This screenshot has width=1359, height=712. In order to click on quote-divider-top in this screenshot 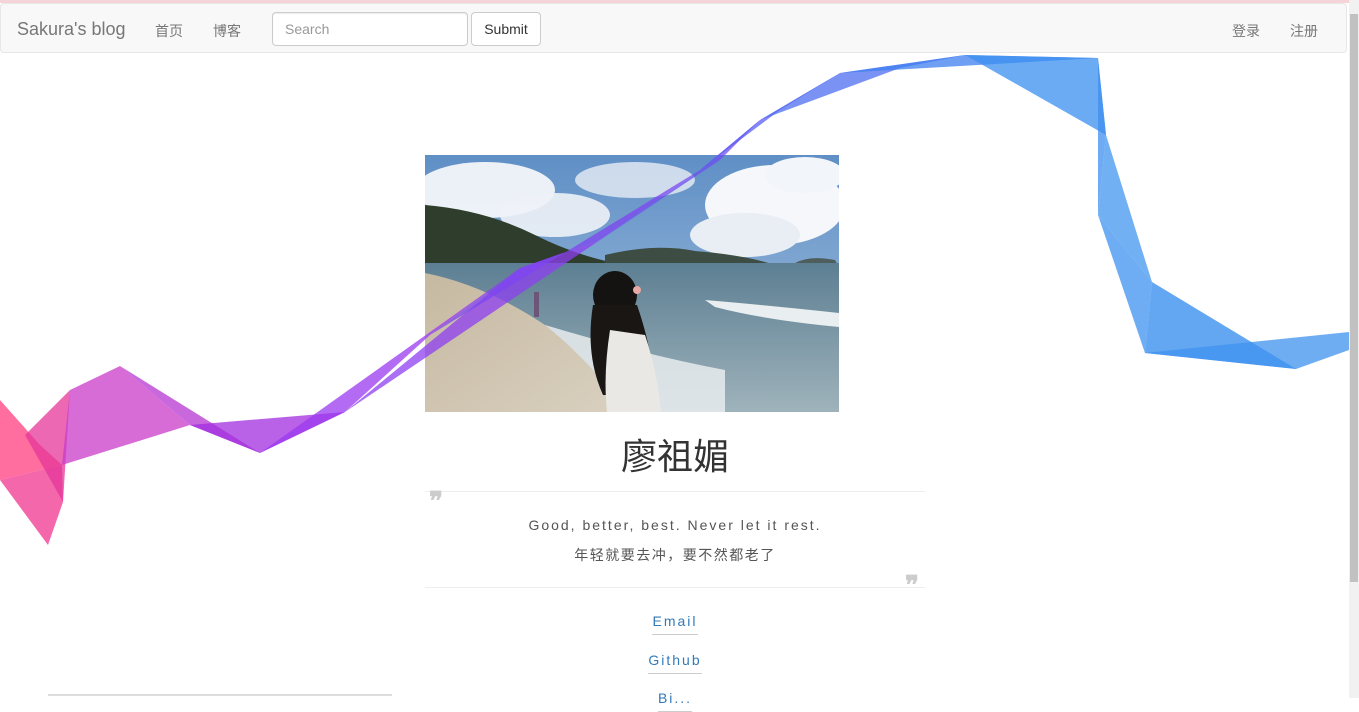, I will do `click(675, 491)`.